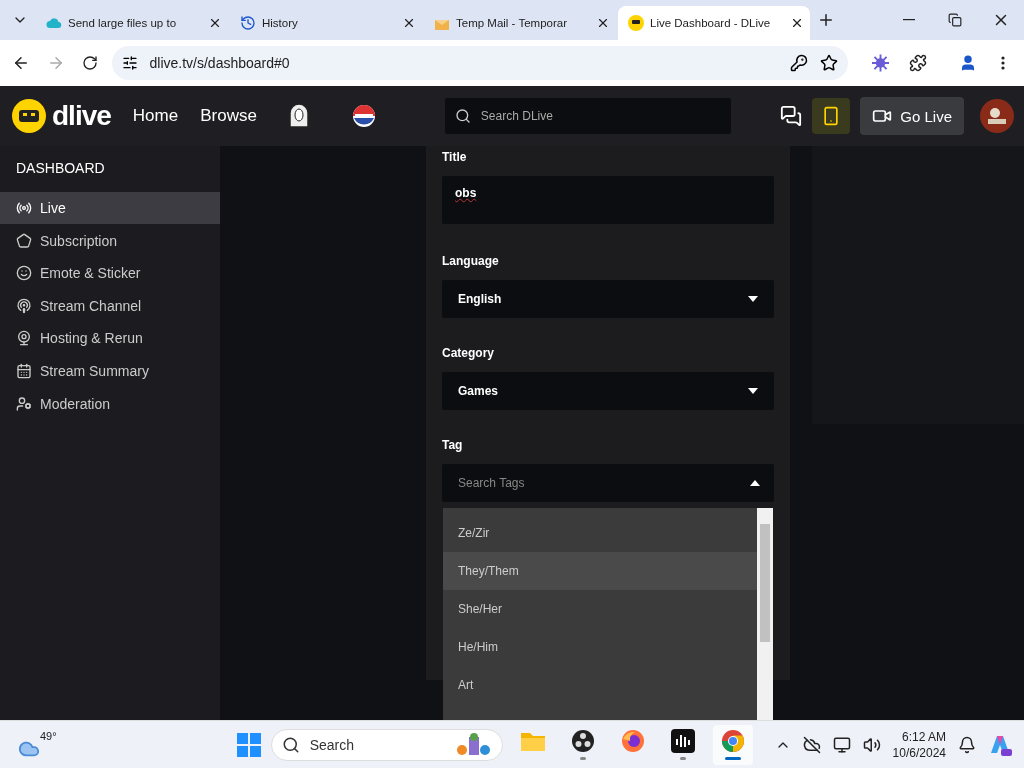  I want to click on bell-icon, so click(967, 744).